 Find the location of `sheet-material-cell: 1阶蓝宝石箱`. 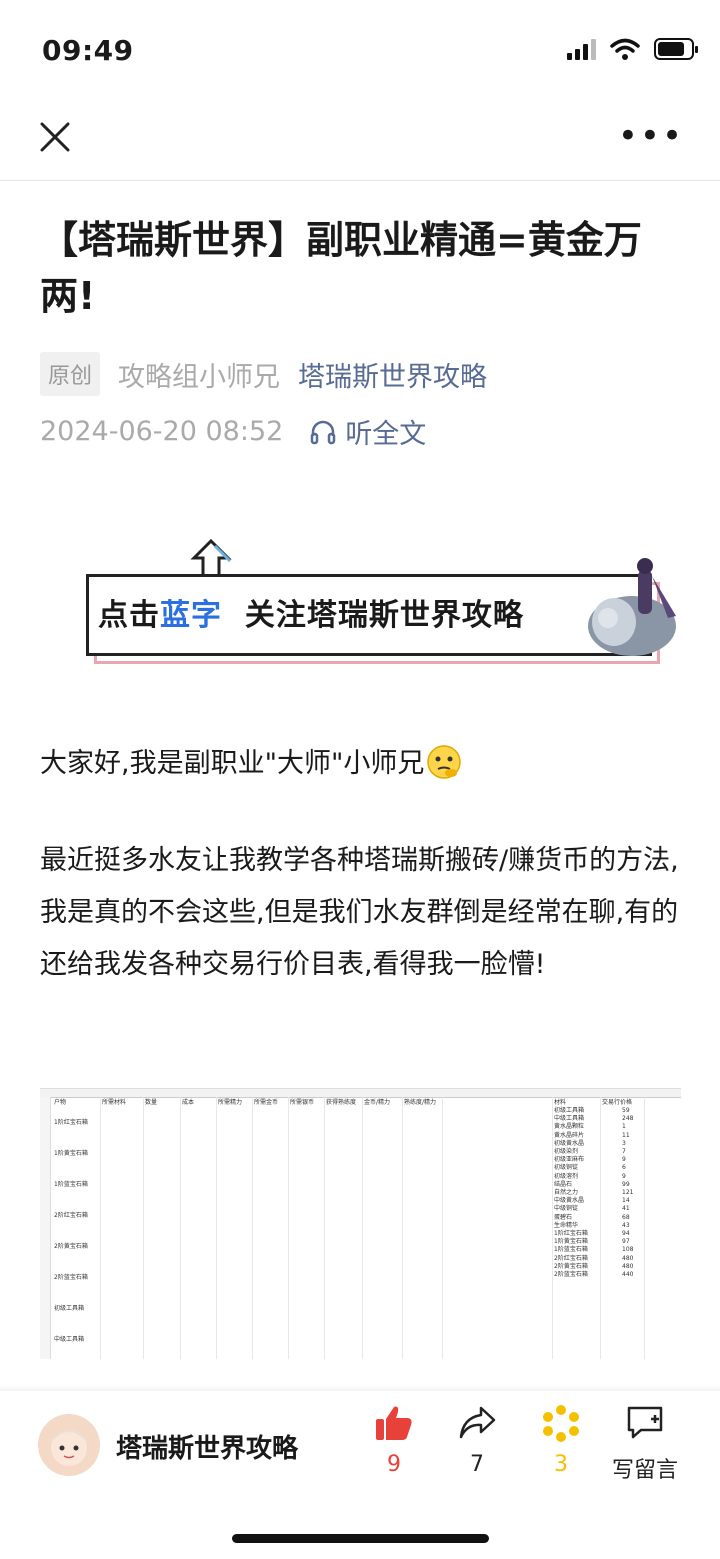

sheet-material-cell: 1阶蓝宝石箱 is located at coordinates (571, 1250).